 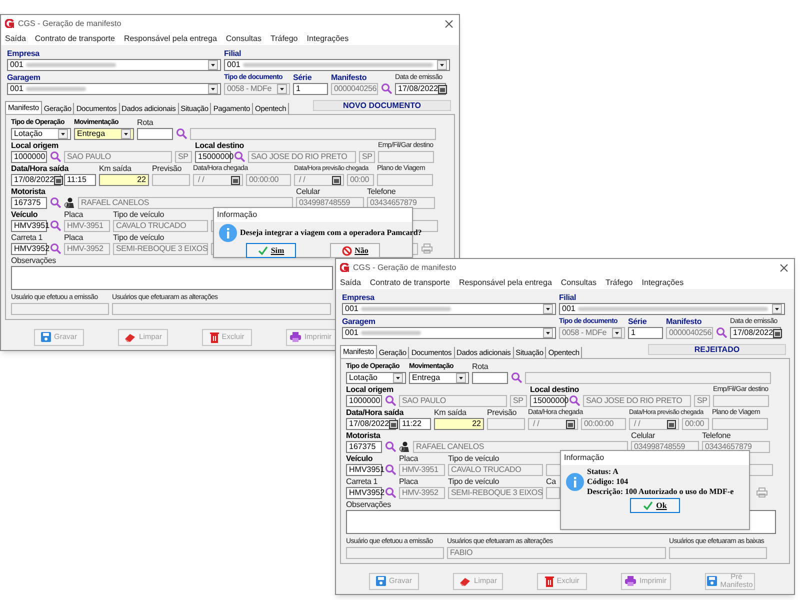 I want to click on input-field: SAO JOSE DO RIO PRETO, so click(x=302, y=157).